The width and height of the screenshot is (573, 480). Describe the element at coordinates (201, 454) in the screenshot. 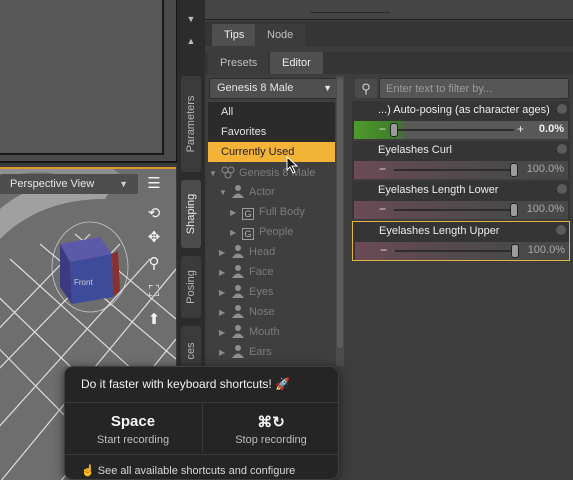

I see `divider` at that location.